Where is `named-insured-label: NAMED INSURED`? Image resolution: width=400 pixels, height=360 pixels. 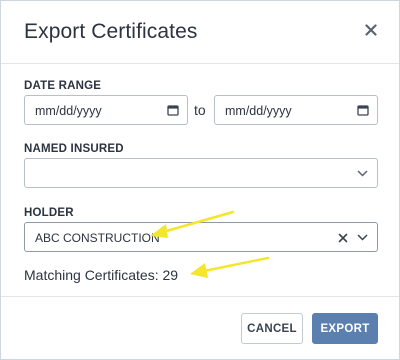
named-insured-label: NAMED INSURED is located at coordinates (74, 149).